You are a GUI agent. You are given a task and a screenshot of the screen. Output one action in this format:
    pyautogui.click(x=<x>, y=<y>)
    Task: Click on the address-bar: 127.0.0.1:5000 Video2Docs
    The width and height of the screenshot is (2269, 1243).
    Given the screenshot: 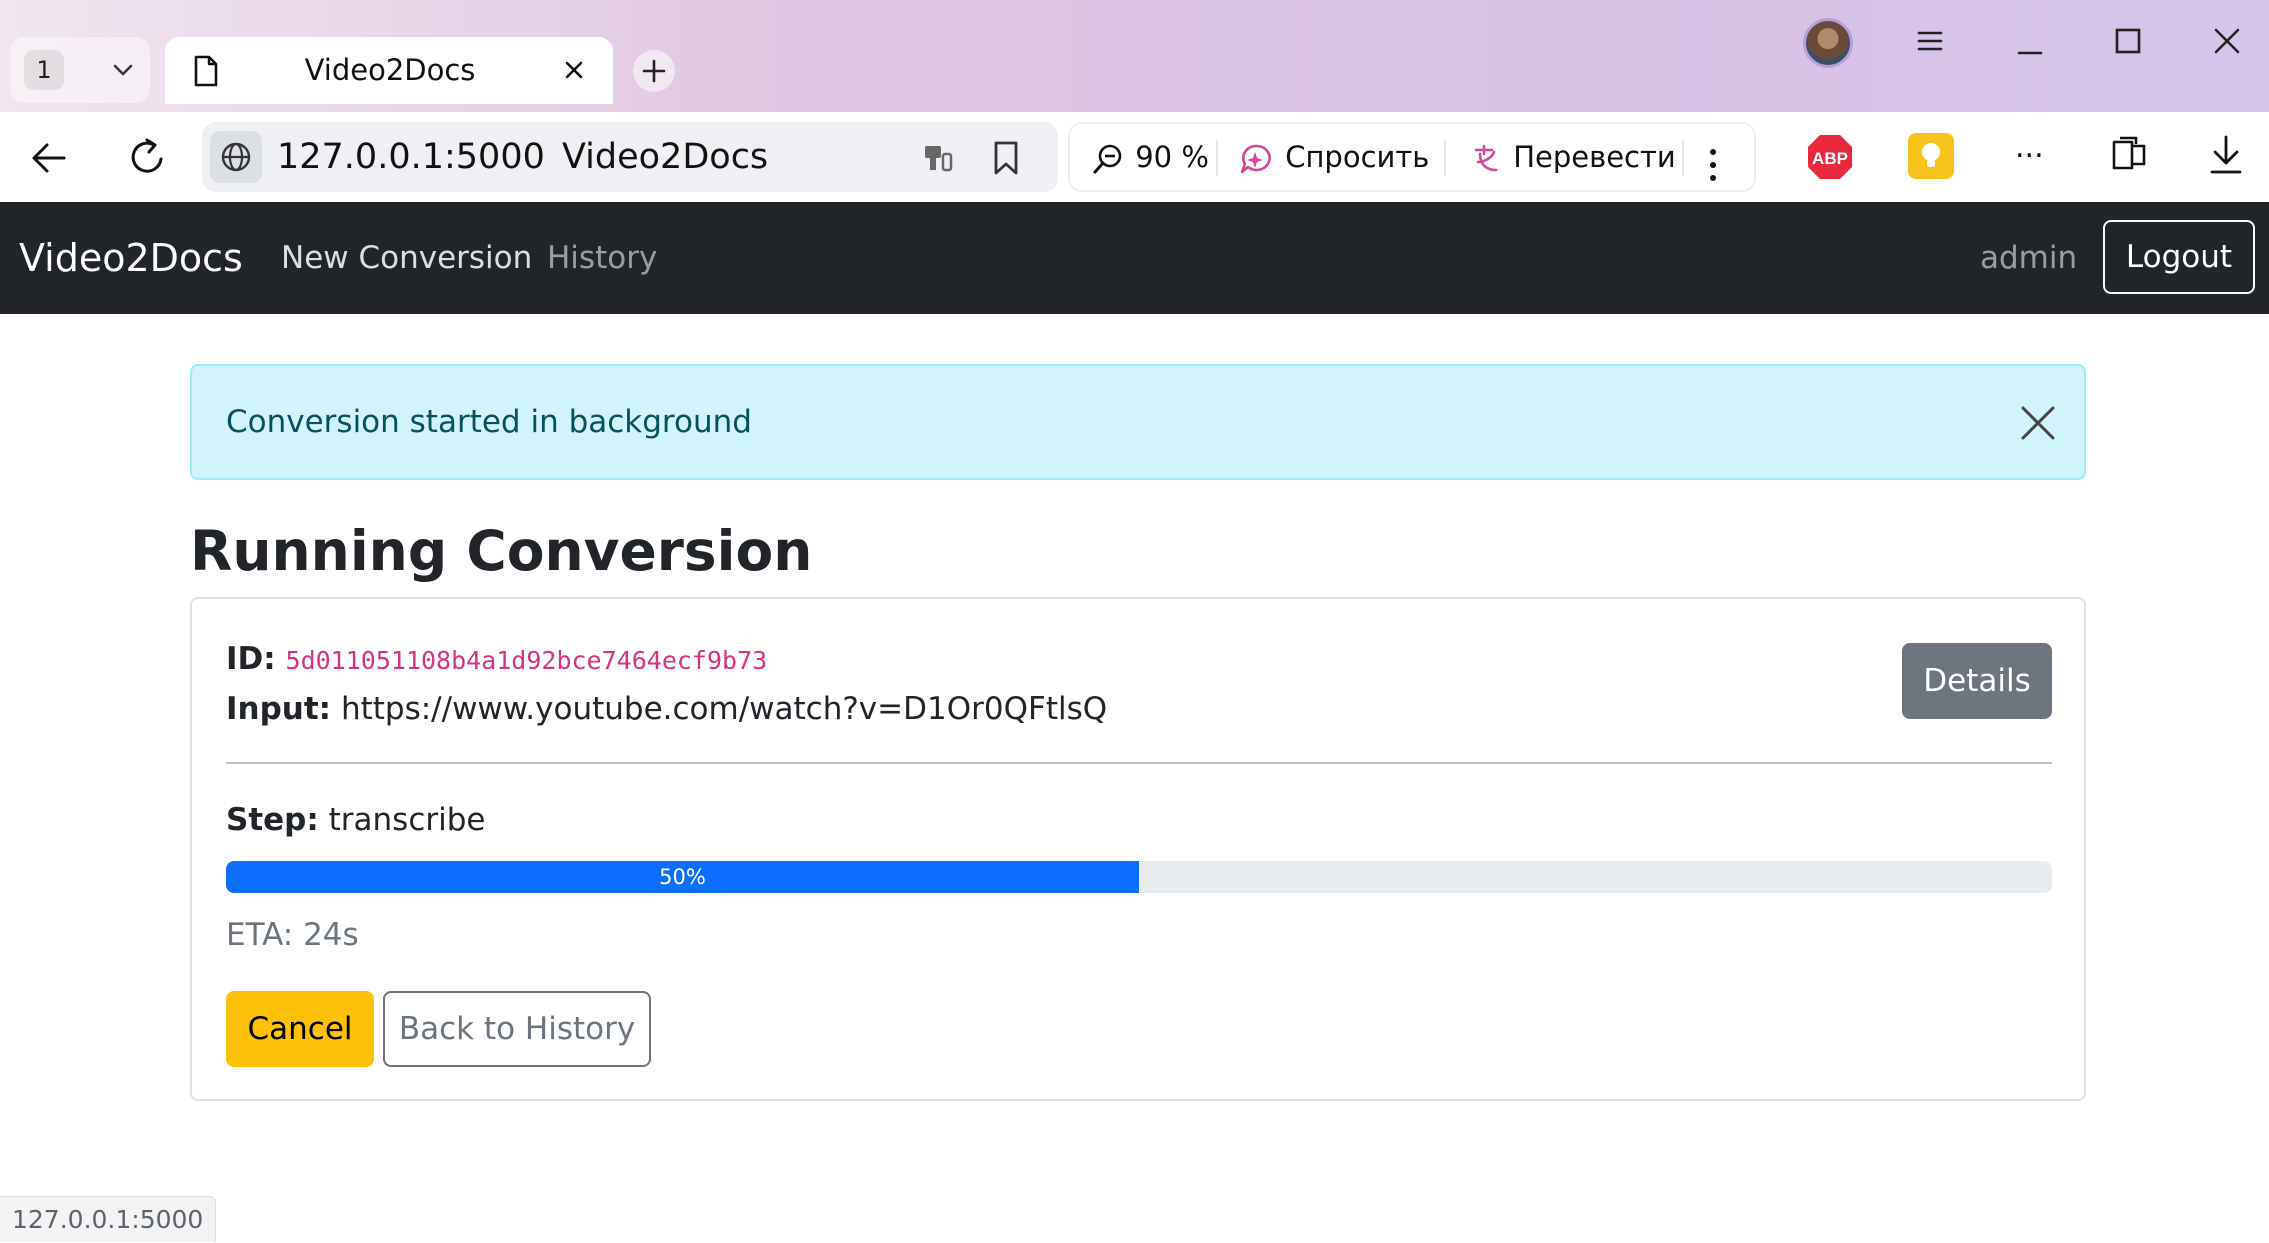 What is the action you would take?
    pyautogui.click(x=630, y=157)
    